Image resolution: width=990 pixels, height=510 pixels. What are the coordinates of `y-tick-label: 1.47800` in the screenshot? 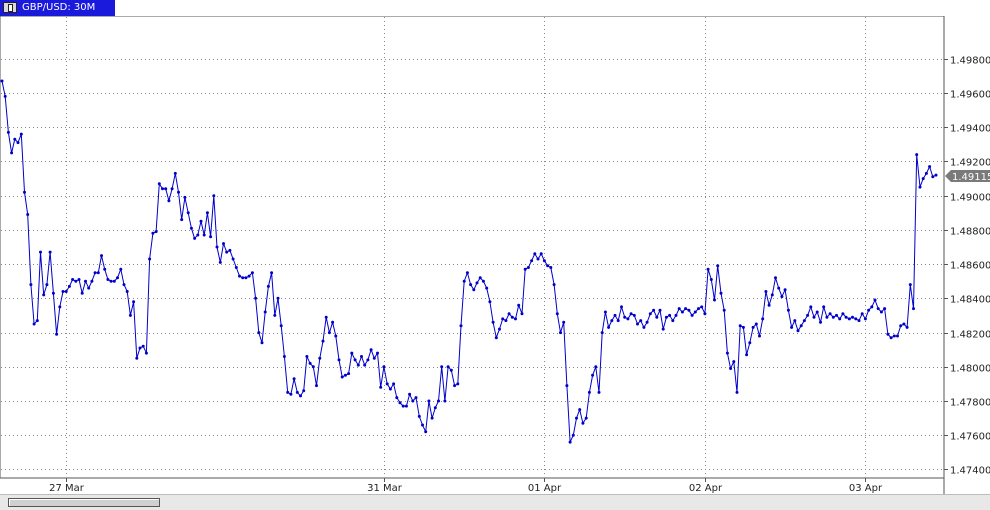 It's located at (970, 403).